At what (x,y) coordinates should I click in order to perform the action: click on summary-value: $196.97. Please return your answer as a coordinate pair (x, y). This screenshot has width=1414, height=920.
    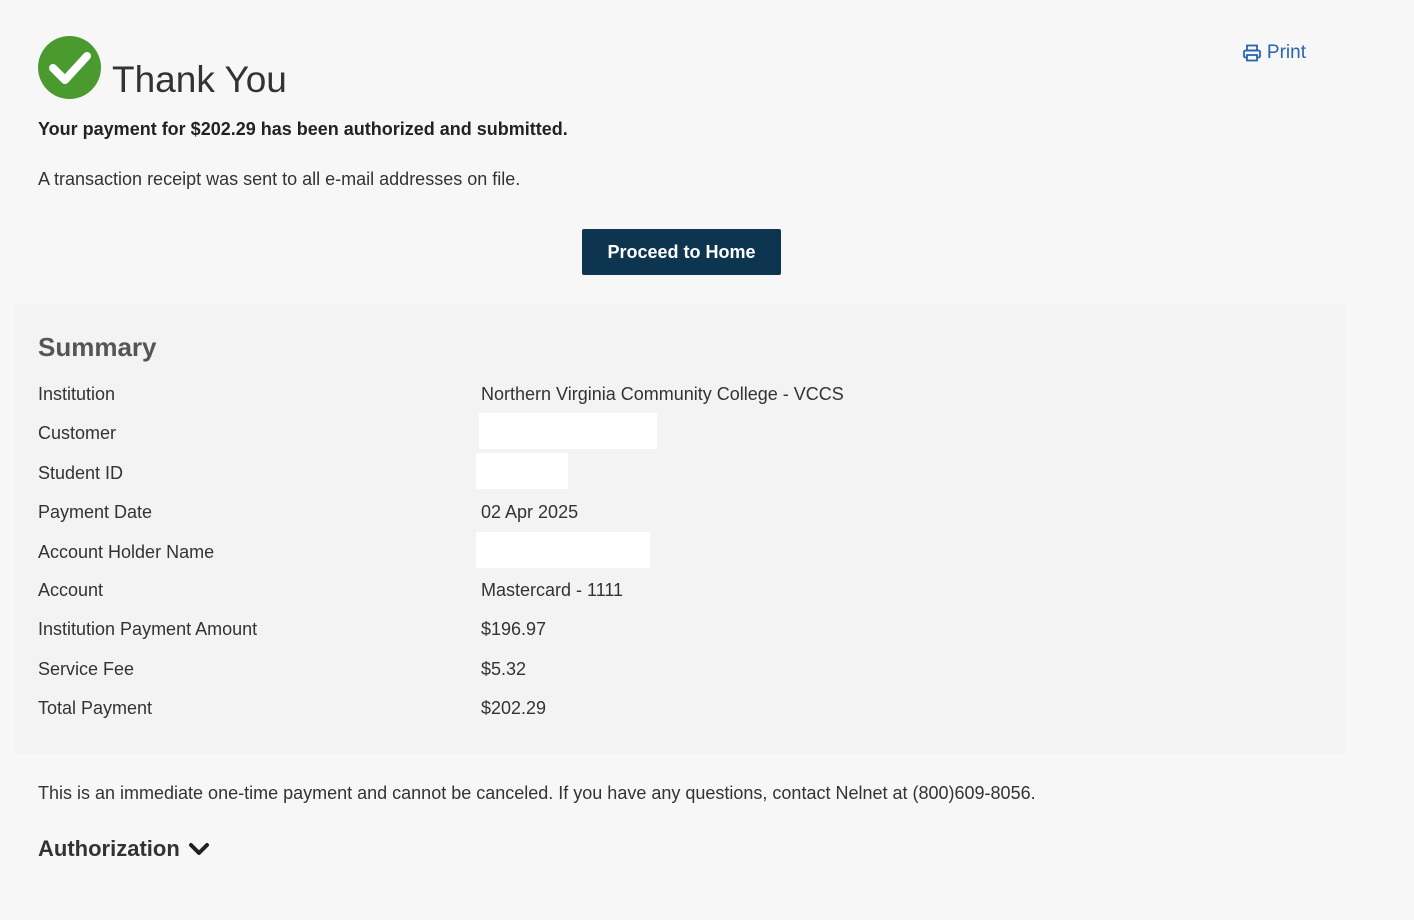
    Looking at the image, I should click on (514, 629).